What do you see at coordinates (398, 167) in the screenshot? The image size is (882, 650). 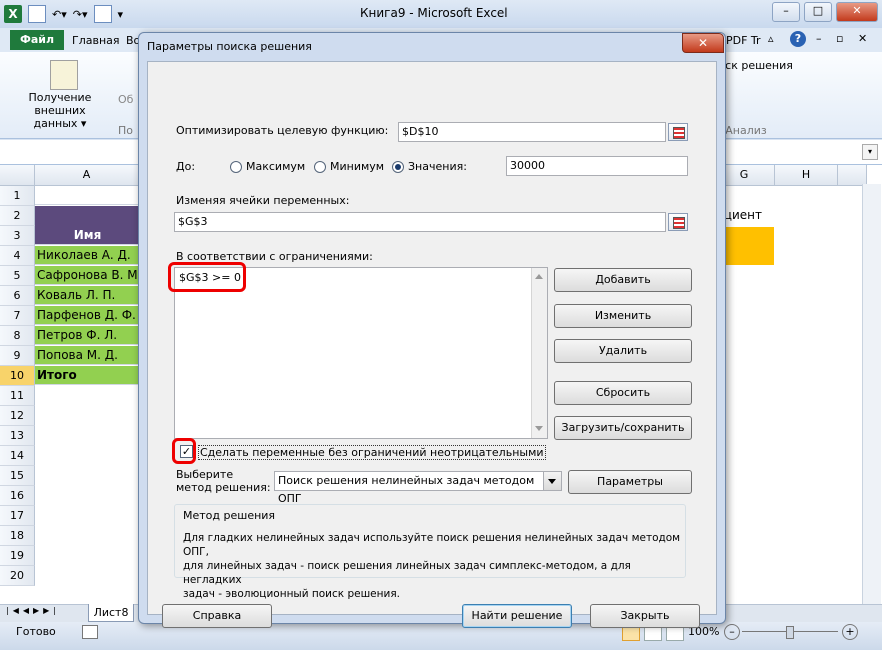 I see `radio-value` at bounding box center [398, 167].